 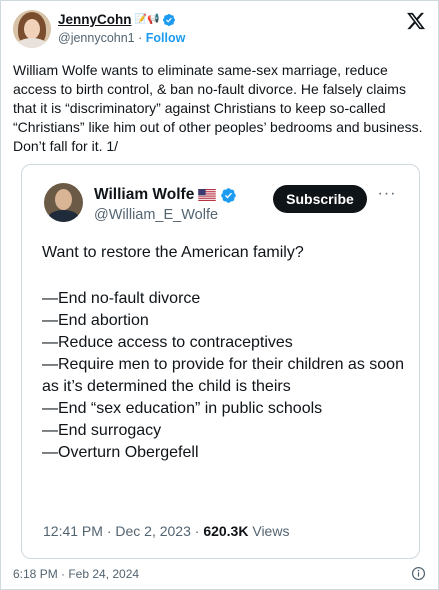 What do you see at coordinates (156, 215) in the screenshot?
I see `quoted-author-handle: @William_E_Wolfe` at bounding box center [156, 215].